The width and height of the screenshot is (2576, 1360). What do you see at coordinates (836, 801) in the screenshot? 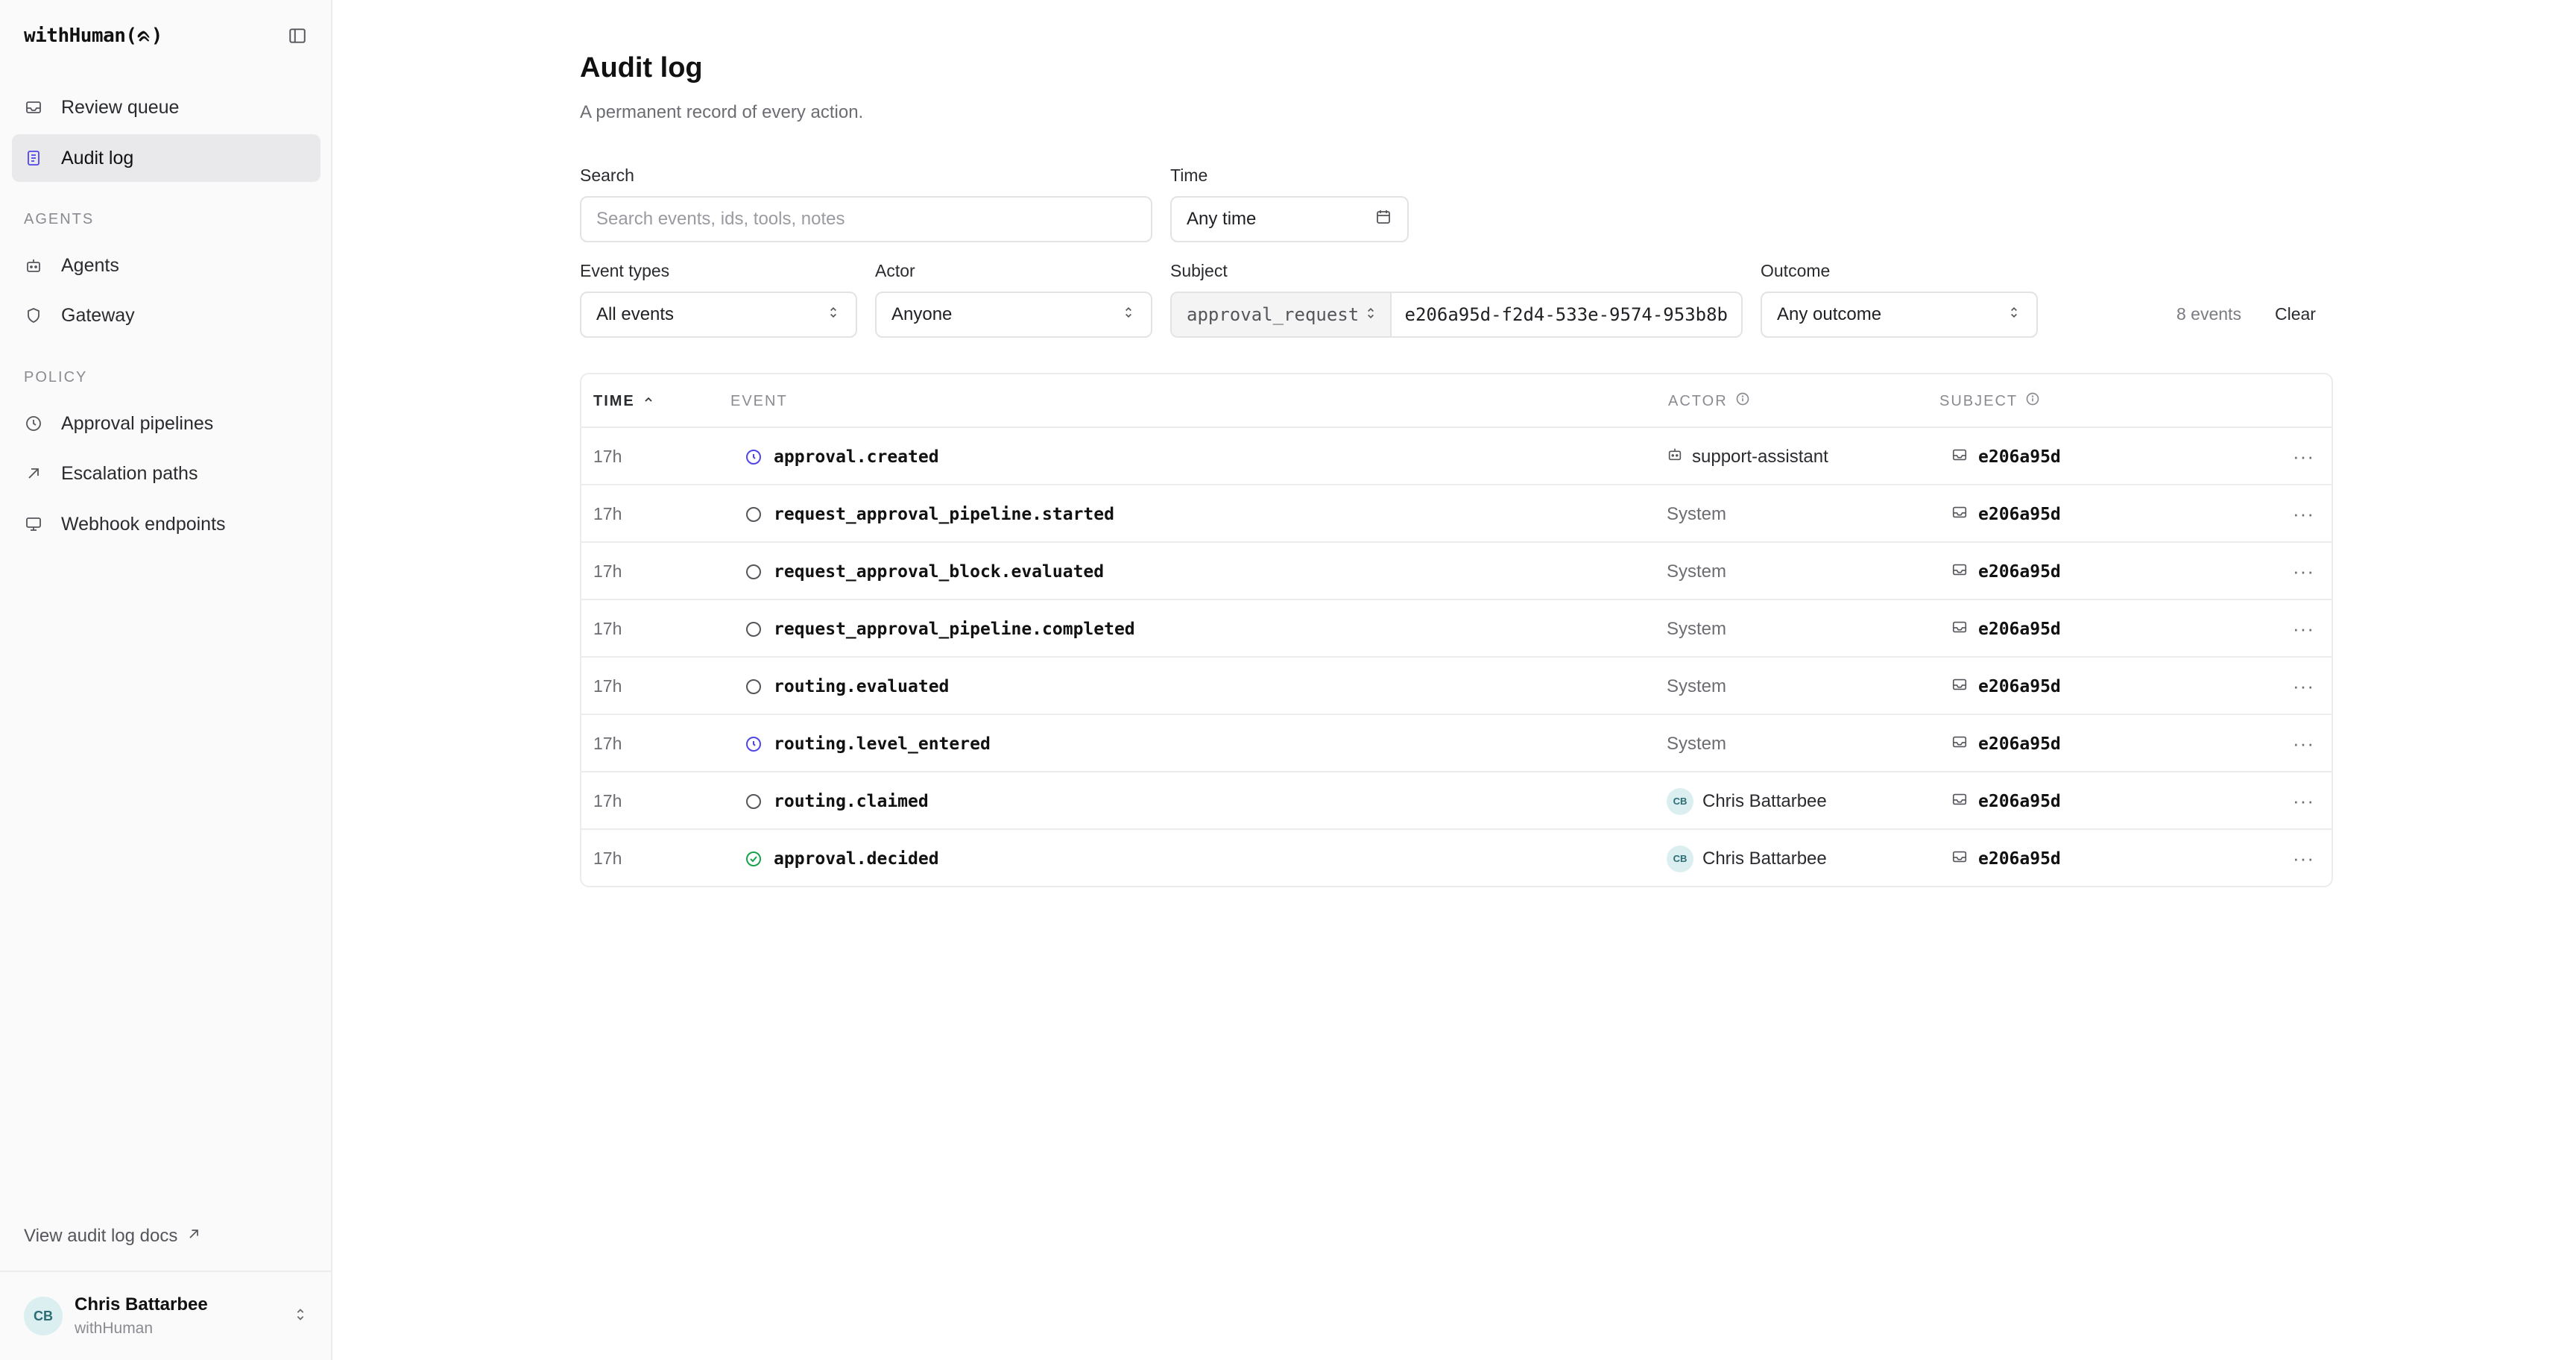
I see `event-cell: routing.claimed` at bounding box center [836, 801].